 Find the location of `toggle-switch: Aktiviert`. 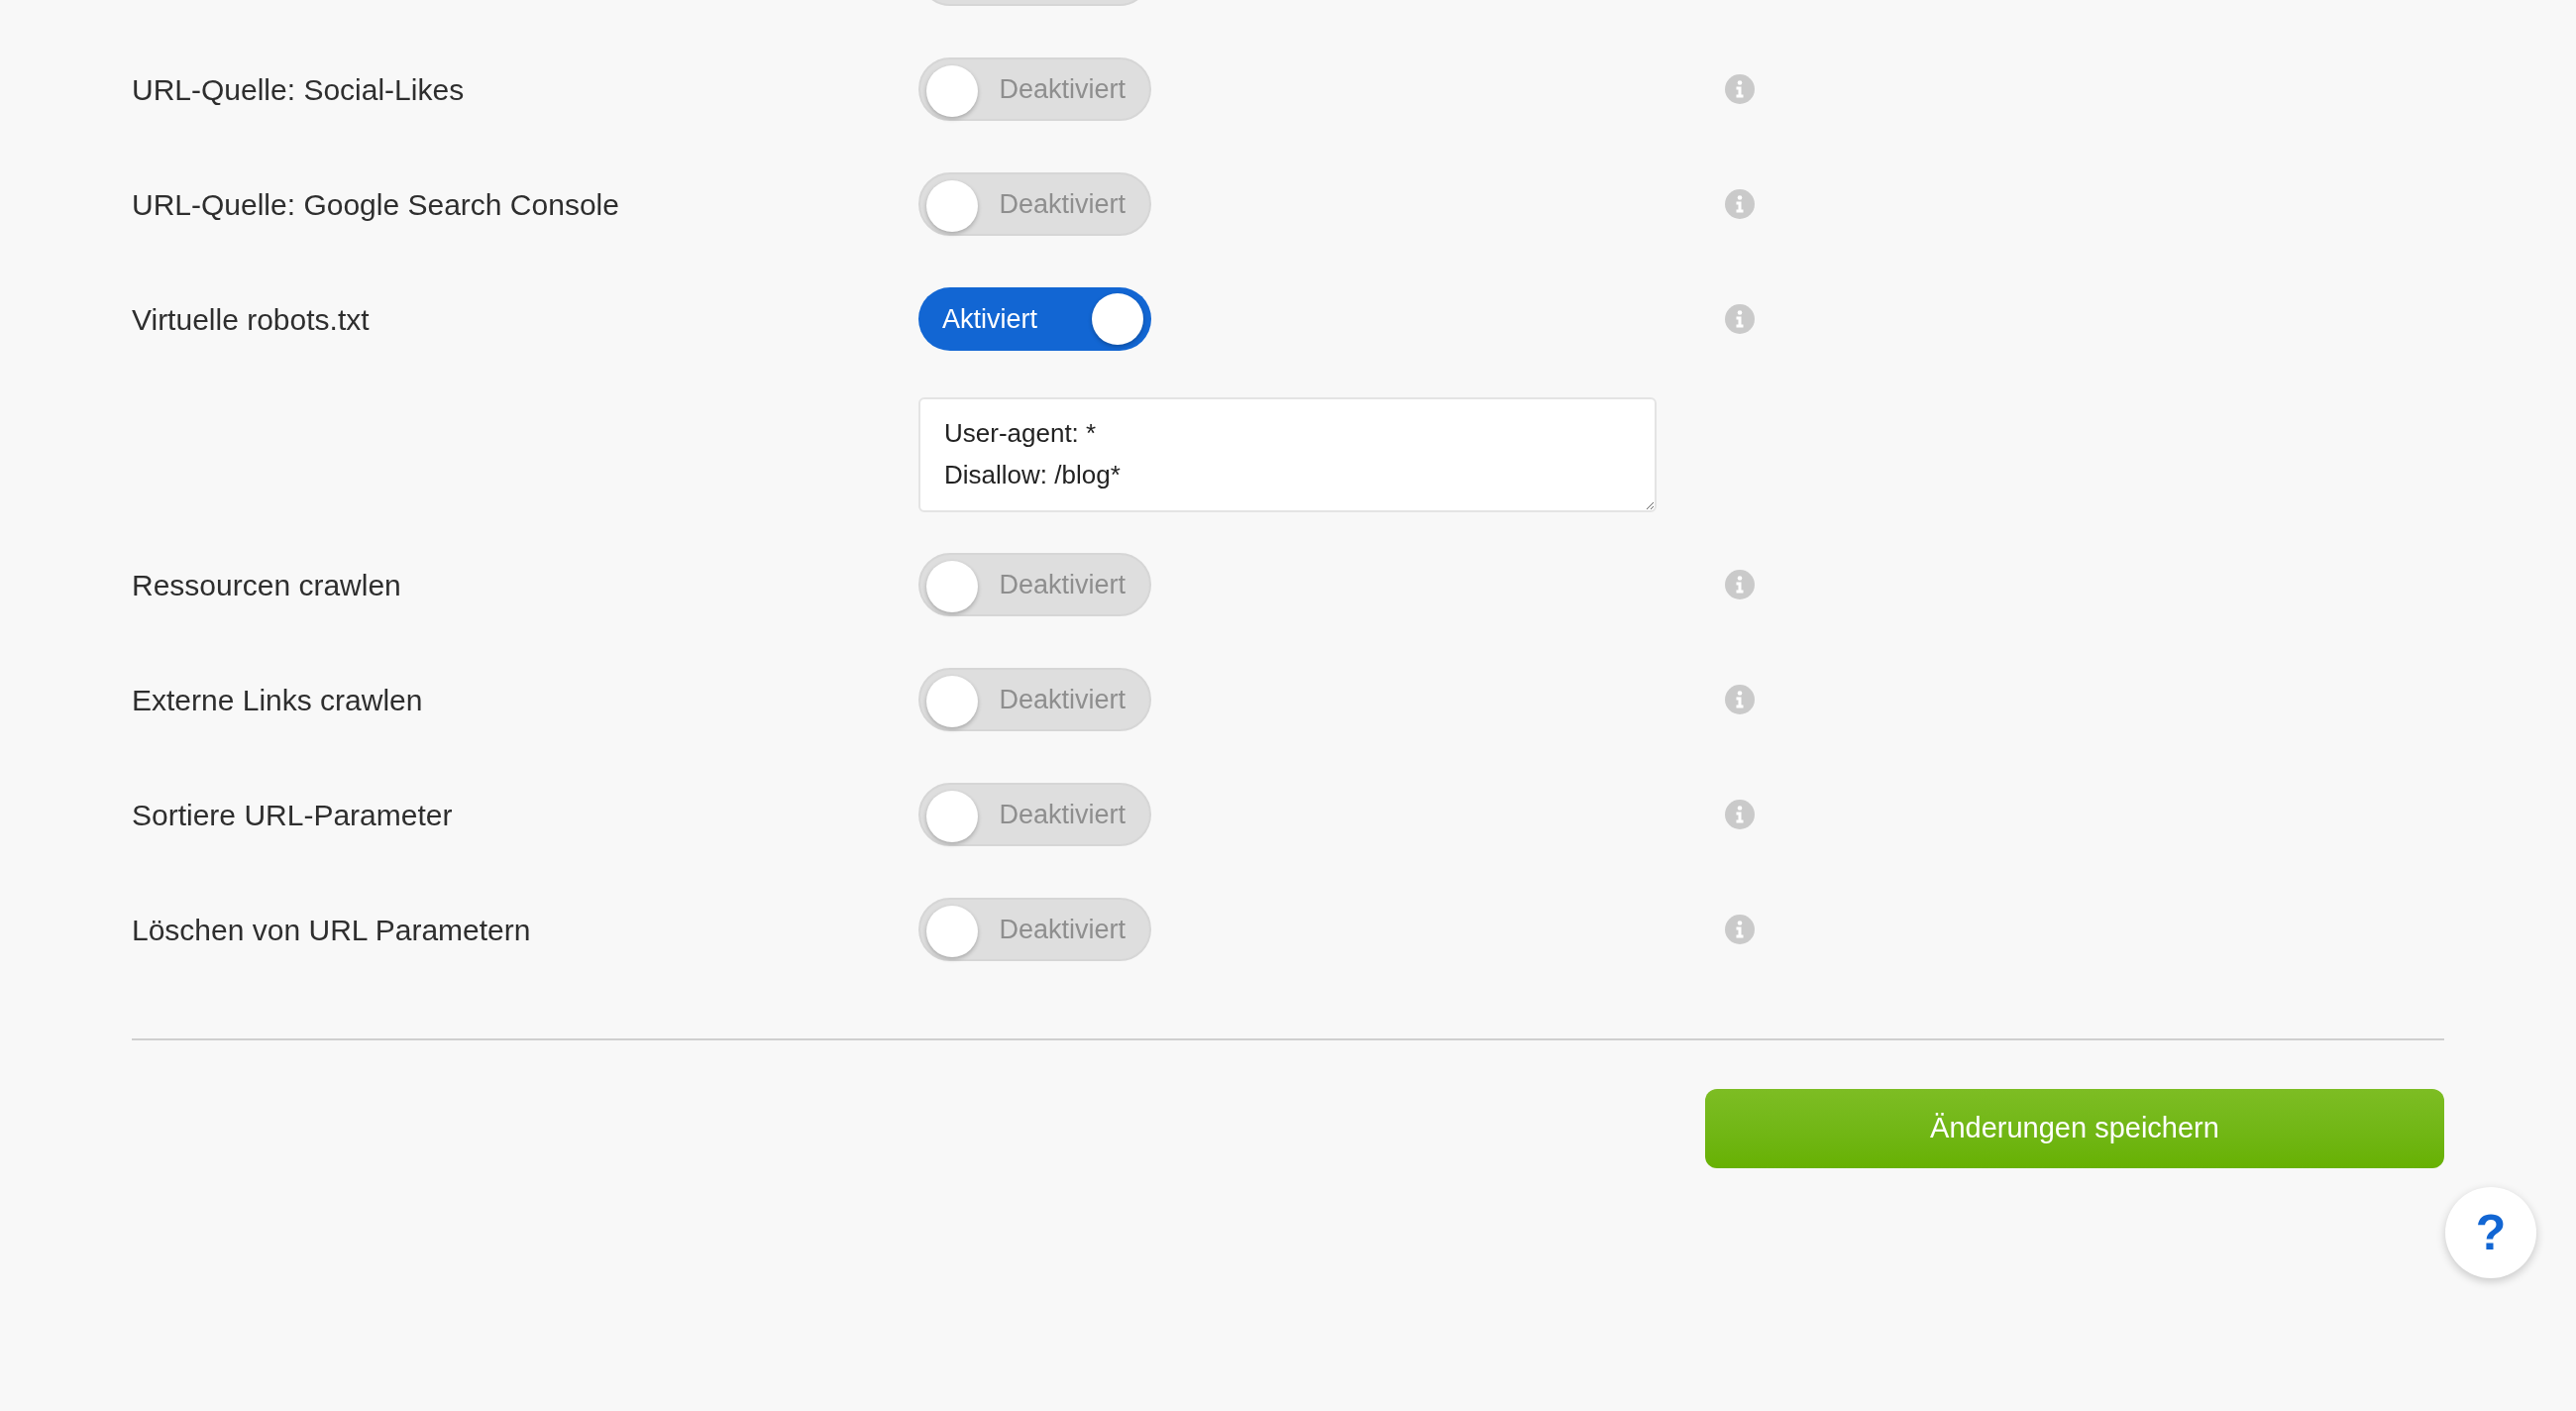

toggle-switch: Aktiviert is located at coordinates (1034, 319).